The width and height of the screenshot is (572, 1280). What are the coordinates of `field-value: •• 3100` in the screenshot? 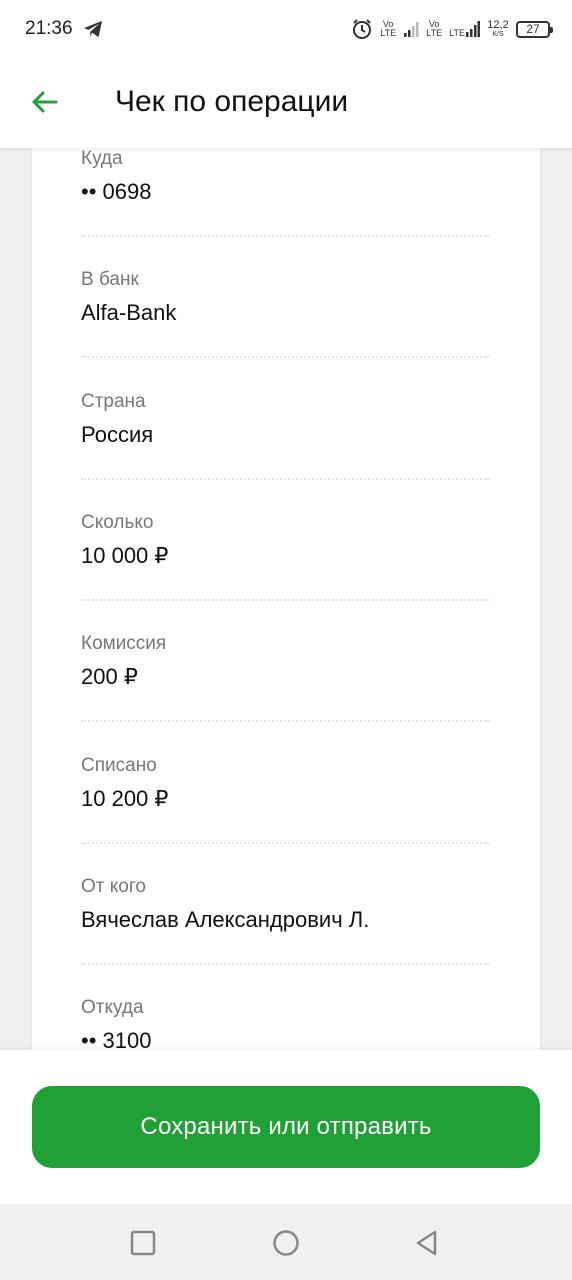 It's located at (116, 1039).